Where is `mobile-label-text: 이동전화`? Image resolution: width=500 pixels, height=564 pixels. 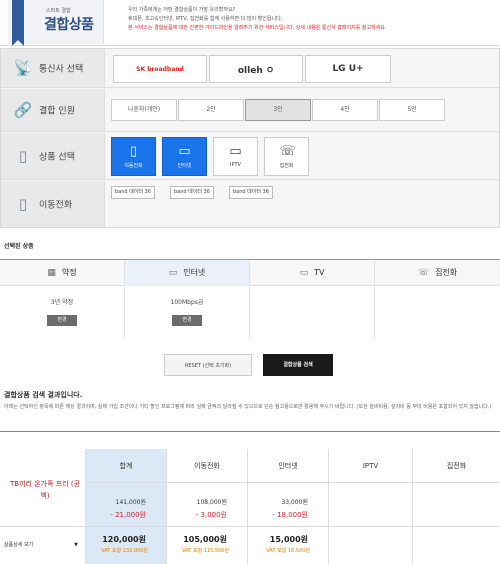
mobile-label-text: 이동전화 is located at coordinates (56, 205).